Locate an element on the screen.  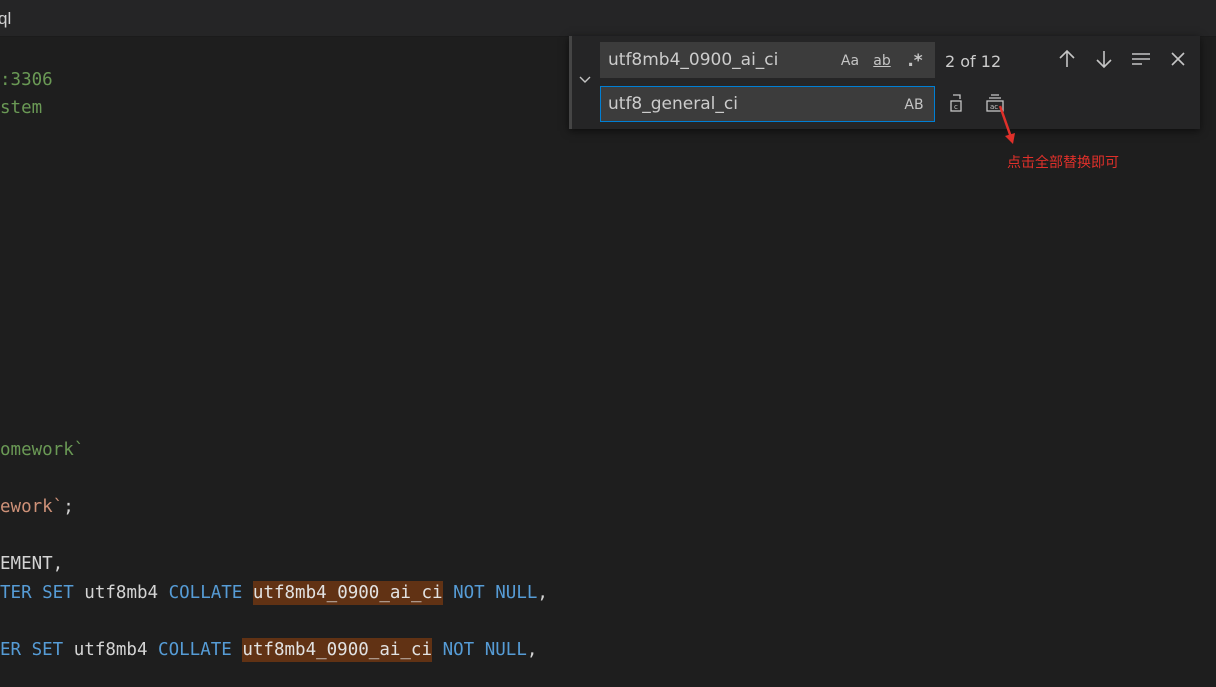
selection-icon is located at coordinates (1141, 59).